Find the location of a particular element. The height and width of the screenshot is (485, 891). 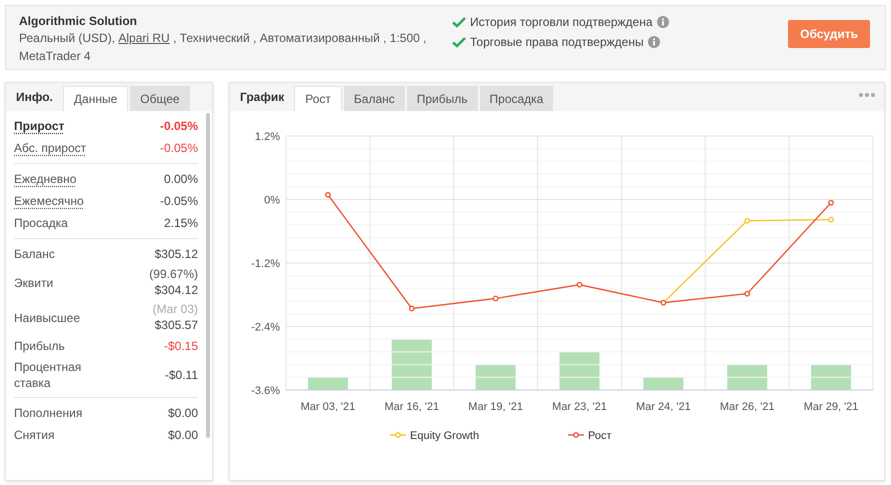

account-details: Реальный (USD), Alpari RU , Технический , Автоматизированный , 1:500 , MetaTrader 4 is located at coordinates (223, 47).